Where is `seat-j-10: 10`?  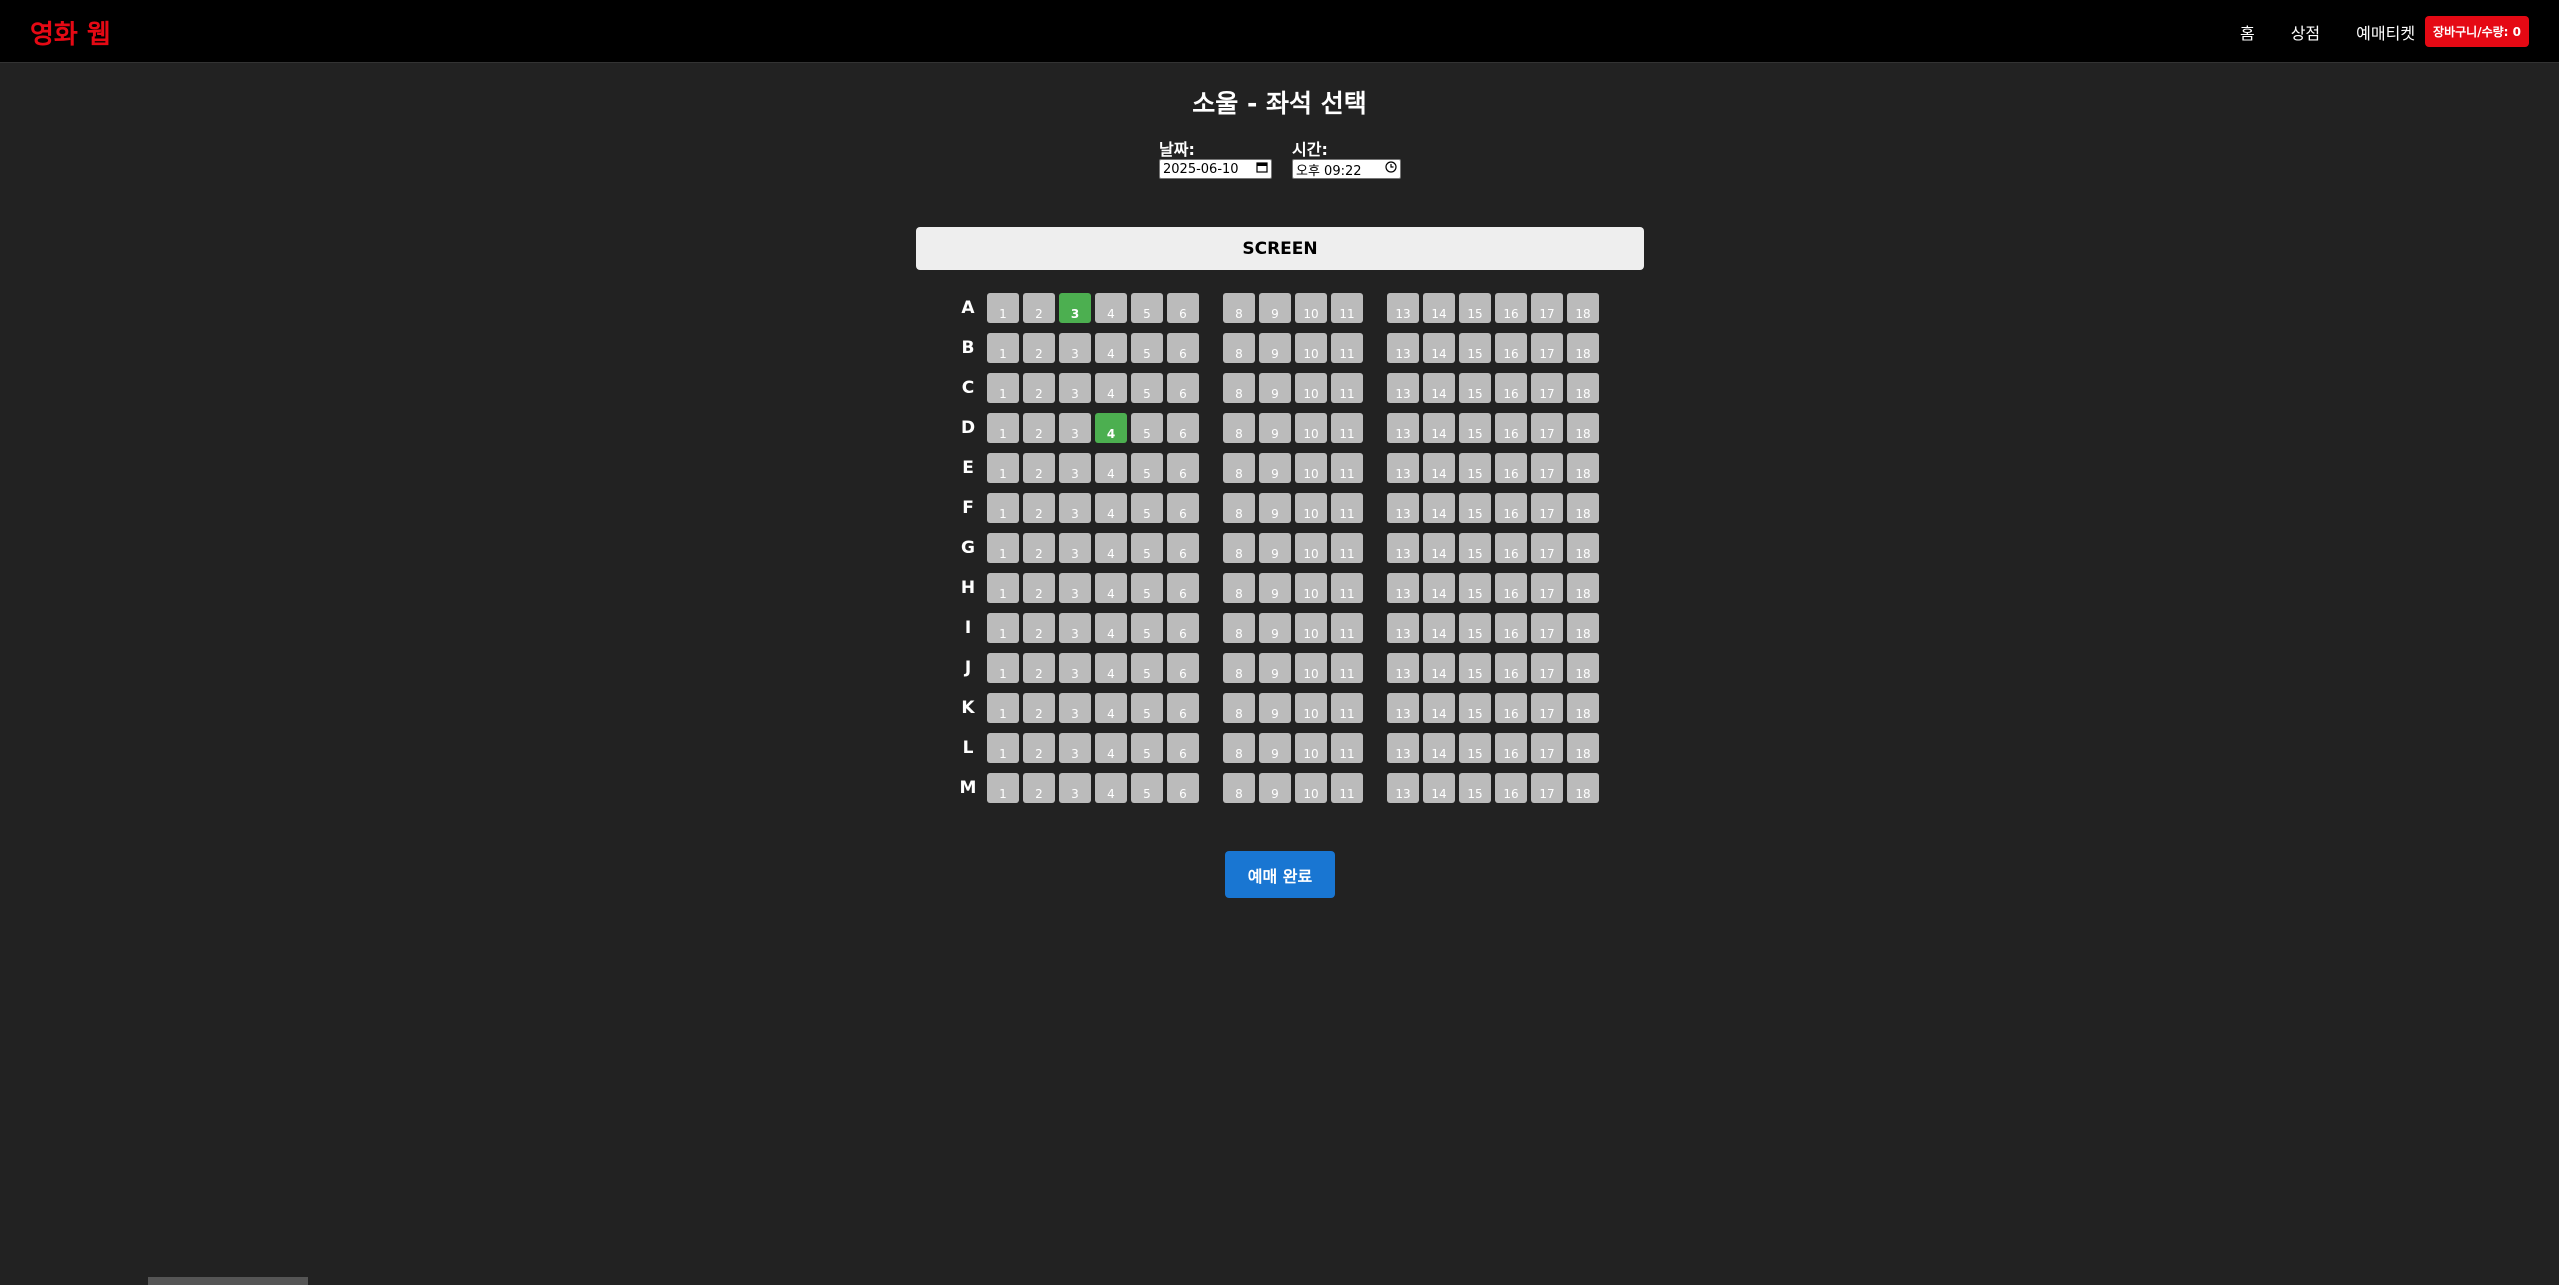 seat-j-10: 10 is located at coordinates (1311, 668).